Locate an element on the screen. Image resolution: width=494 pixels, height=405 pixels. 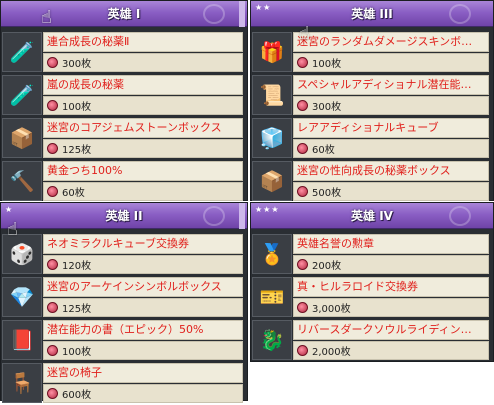
panel-header: ★ 英雄 II is located at coordinates (124, 216).